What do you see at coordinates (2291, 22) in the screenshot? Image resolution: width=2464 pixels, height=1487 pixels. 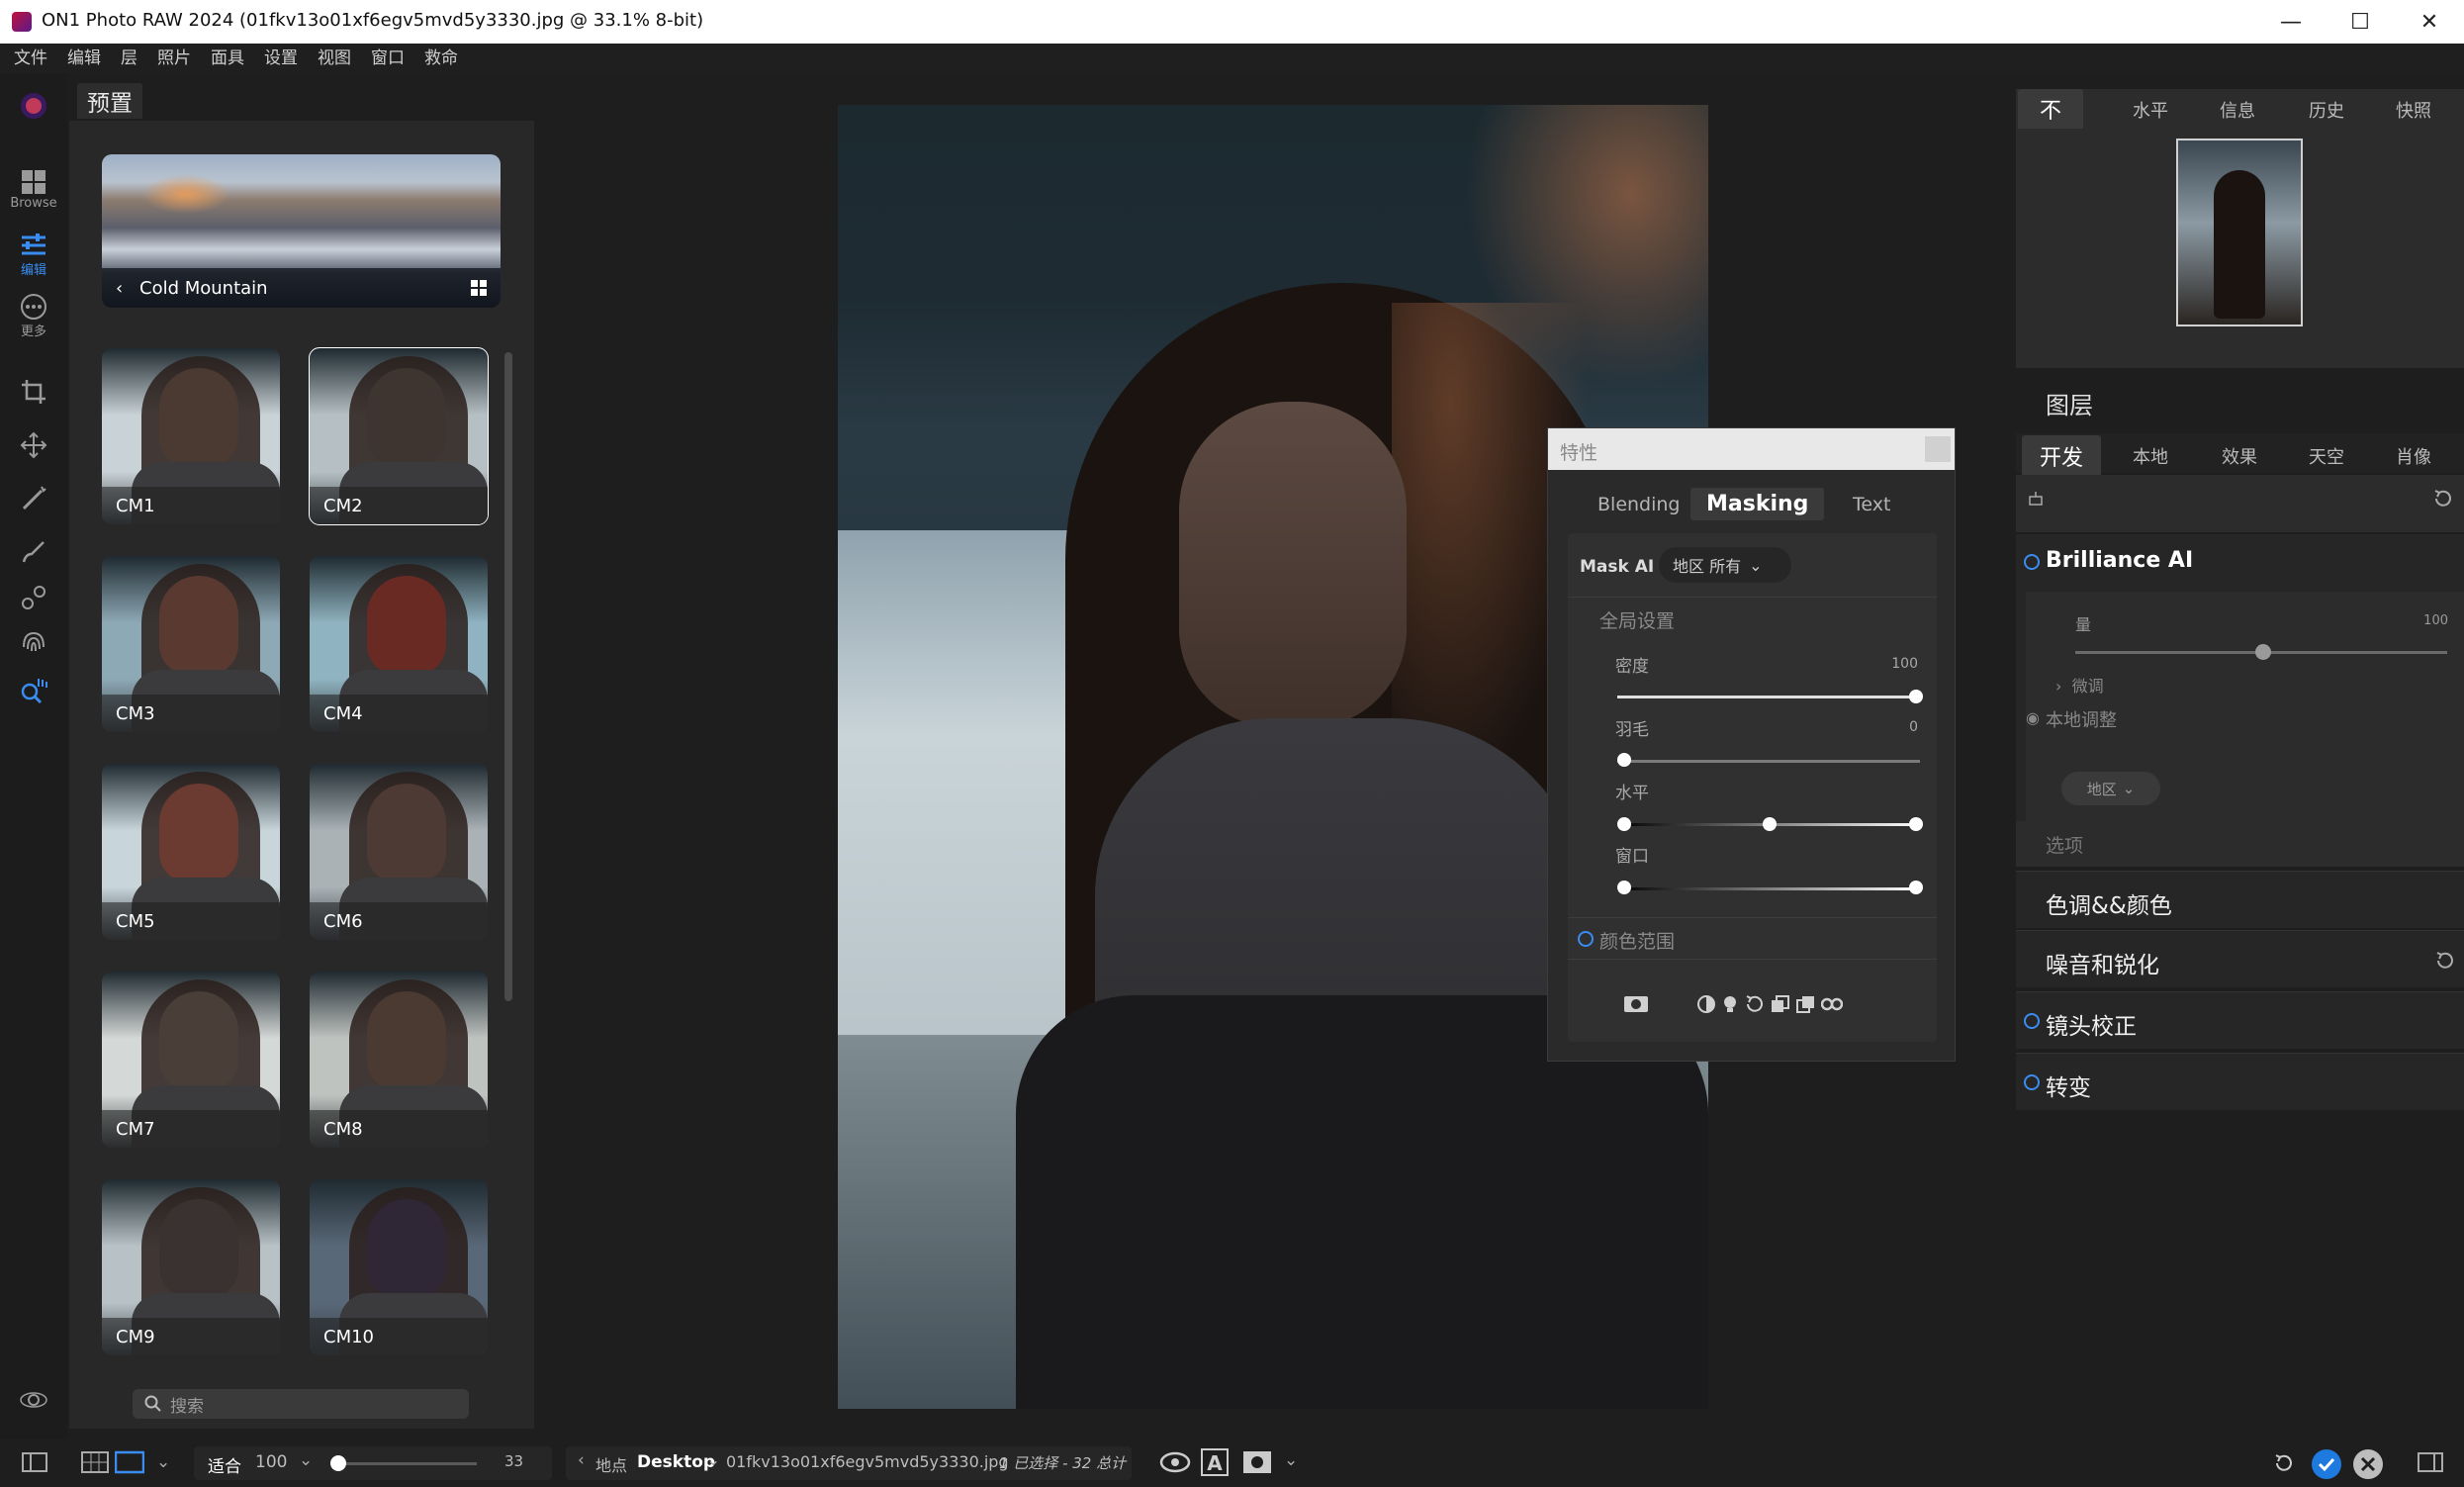 I see `minimize-button: —` at bounding box center [2291, 22].